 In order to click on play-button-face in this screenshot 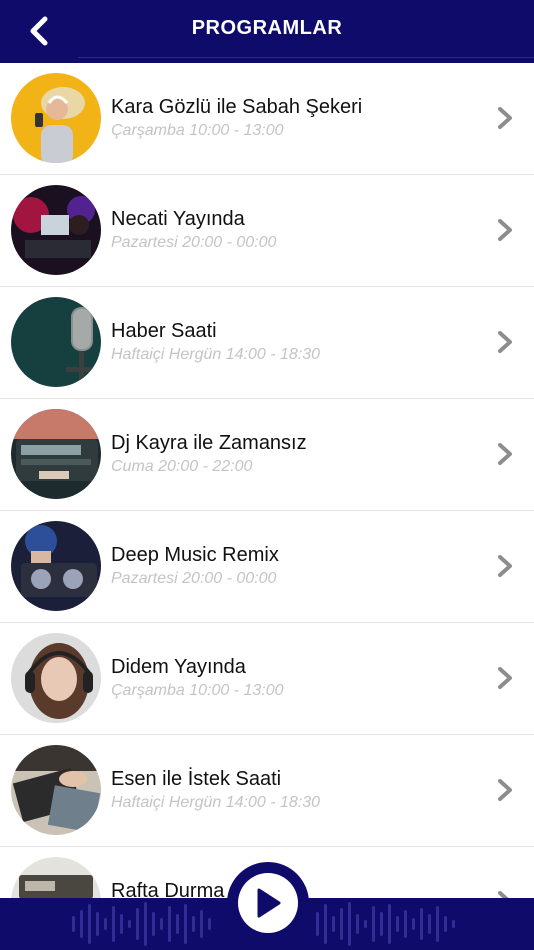, I will do `click(268, 903)`.